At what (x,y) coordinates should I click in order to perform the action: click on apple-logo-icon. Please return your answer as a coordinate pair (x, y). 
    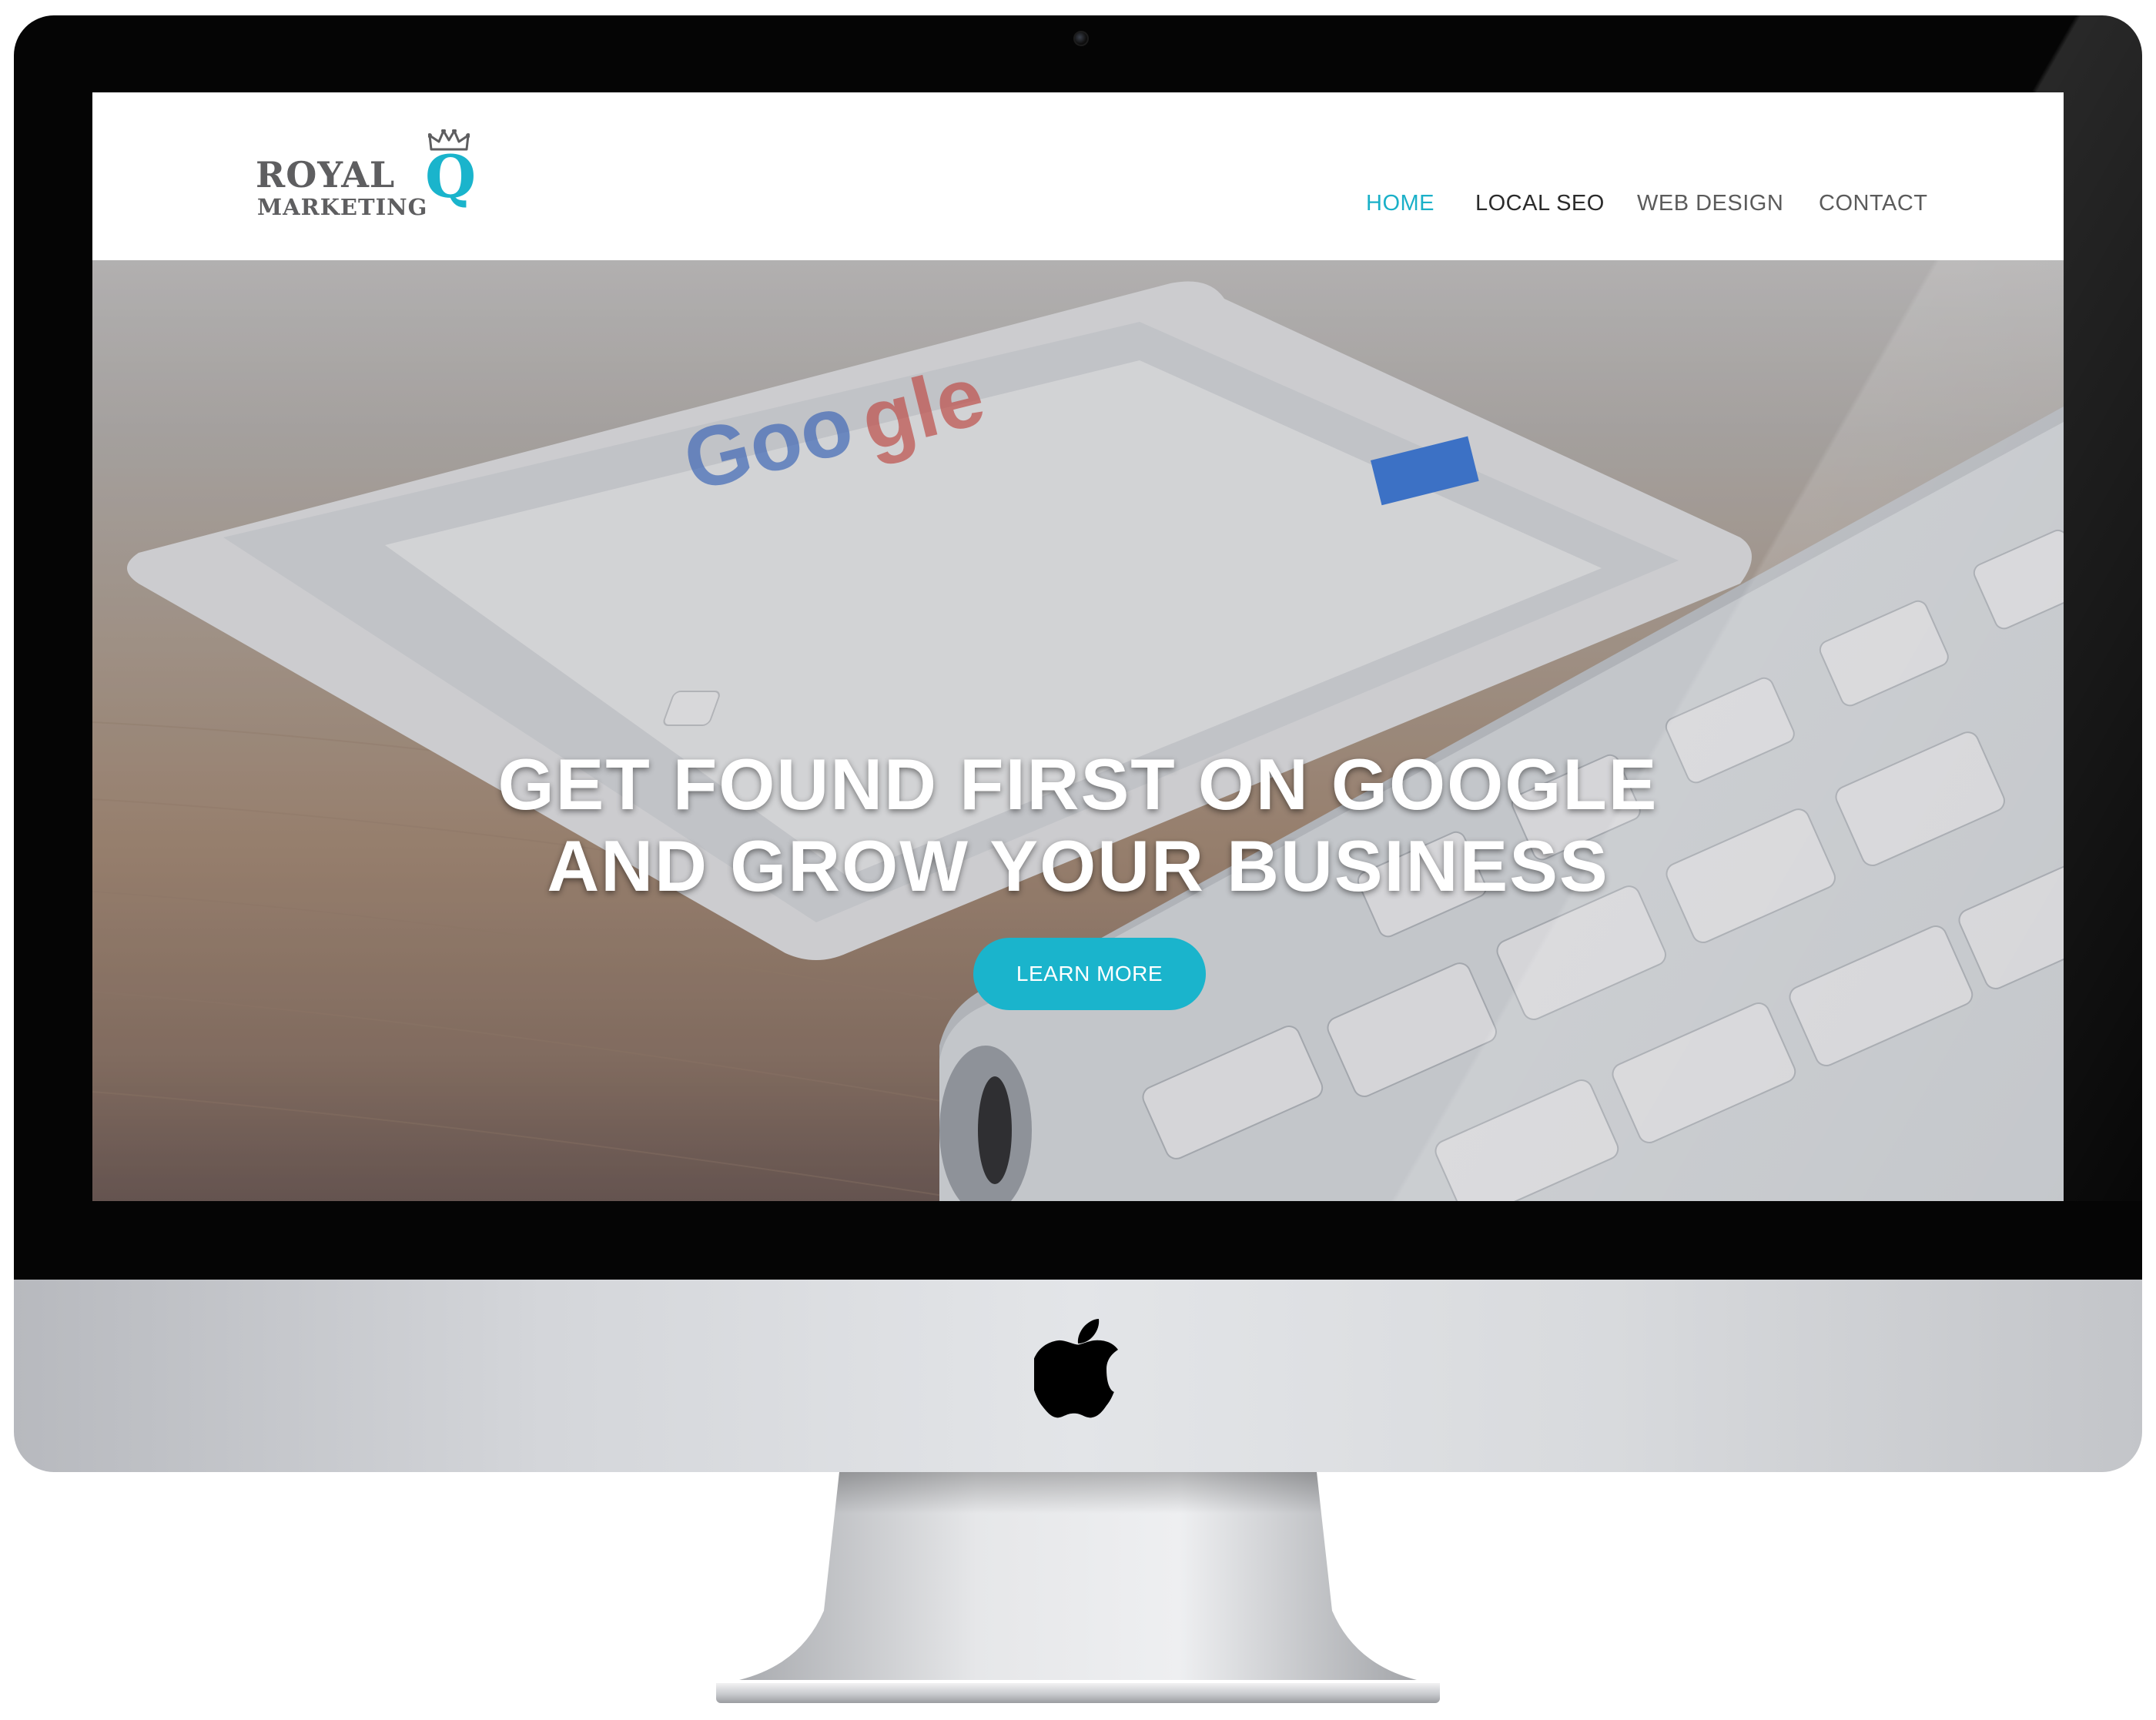
    Looking at the image, I should click on (1076, 1368).